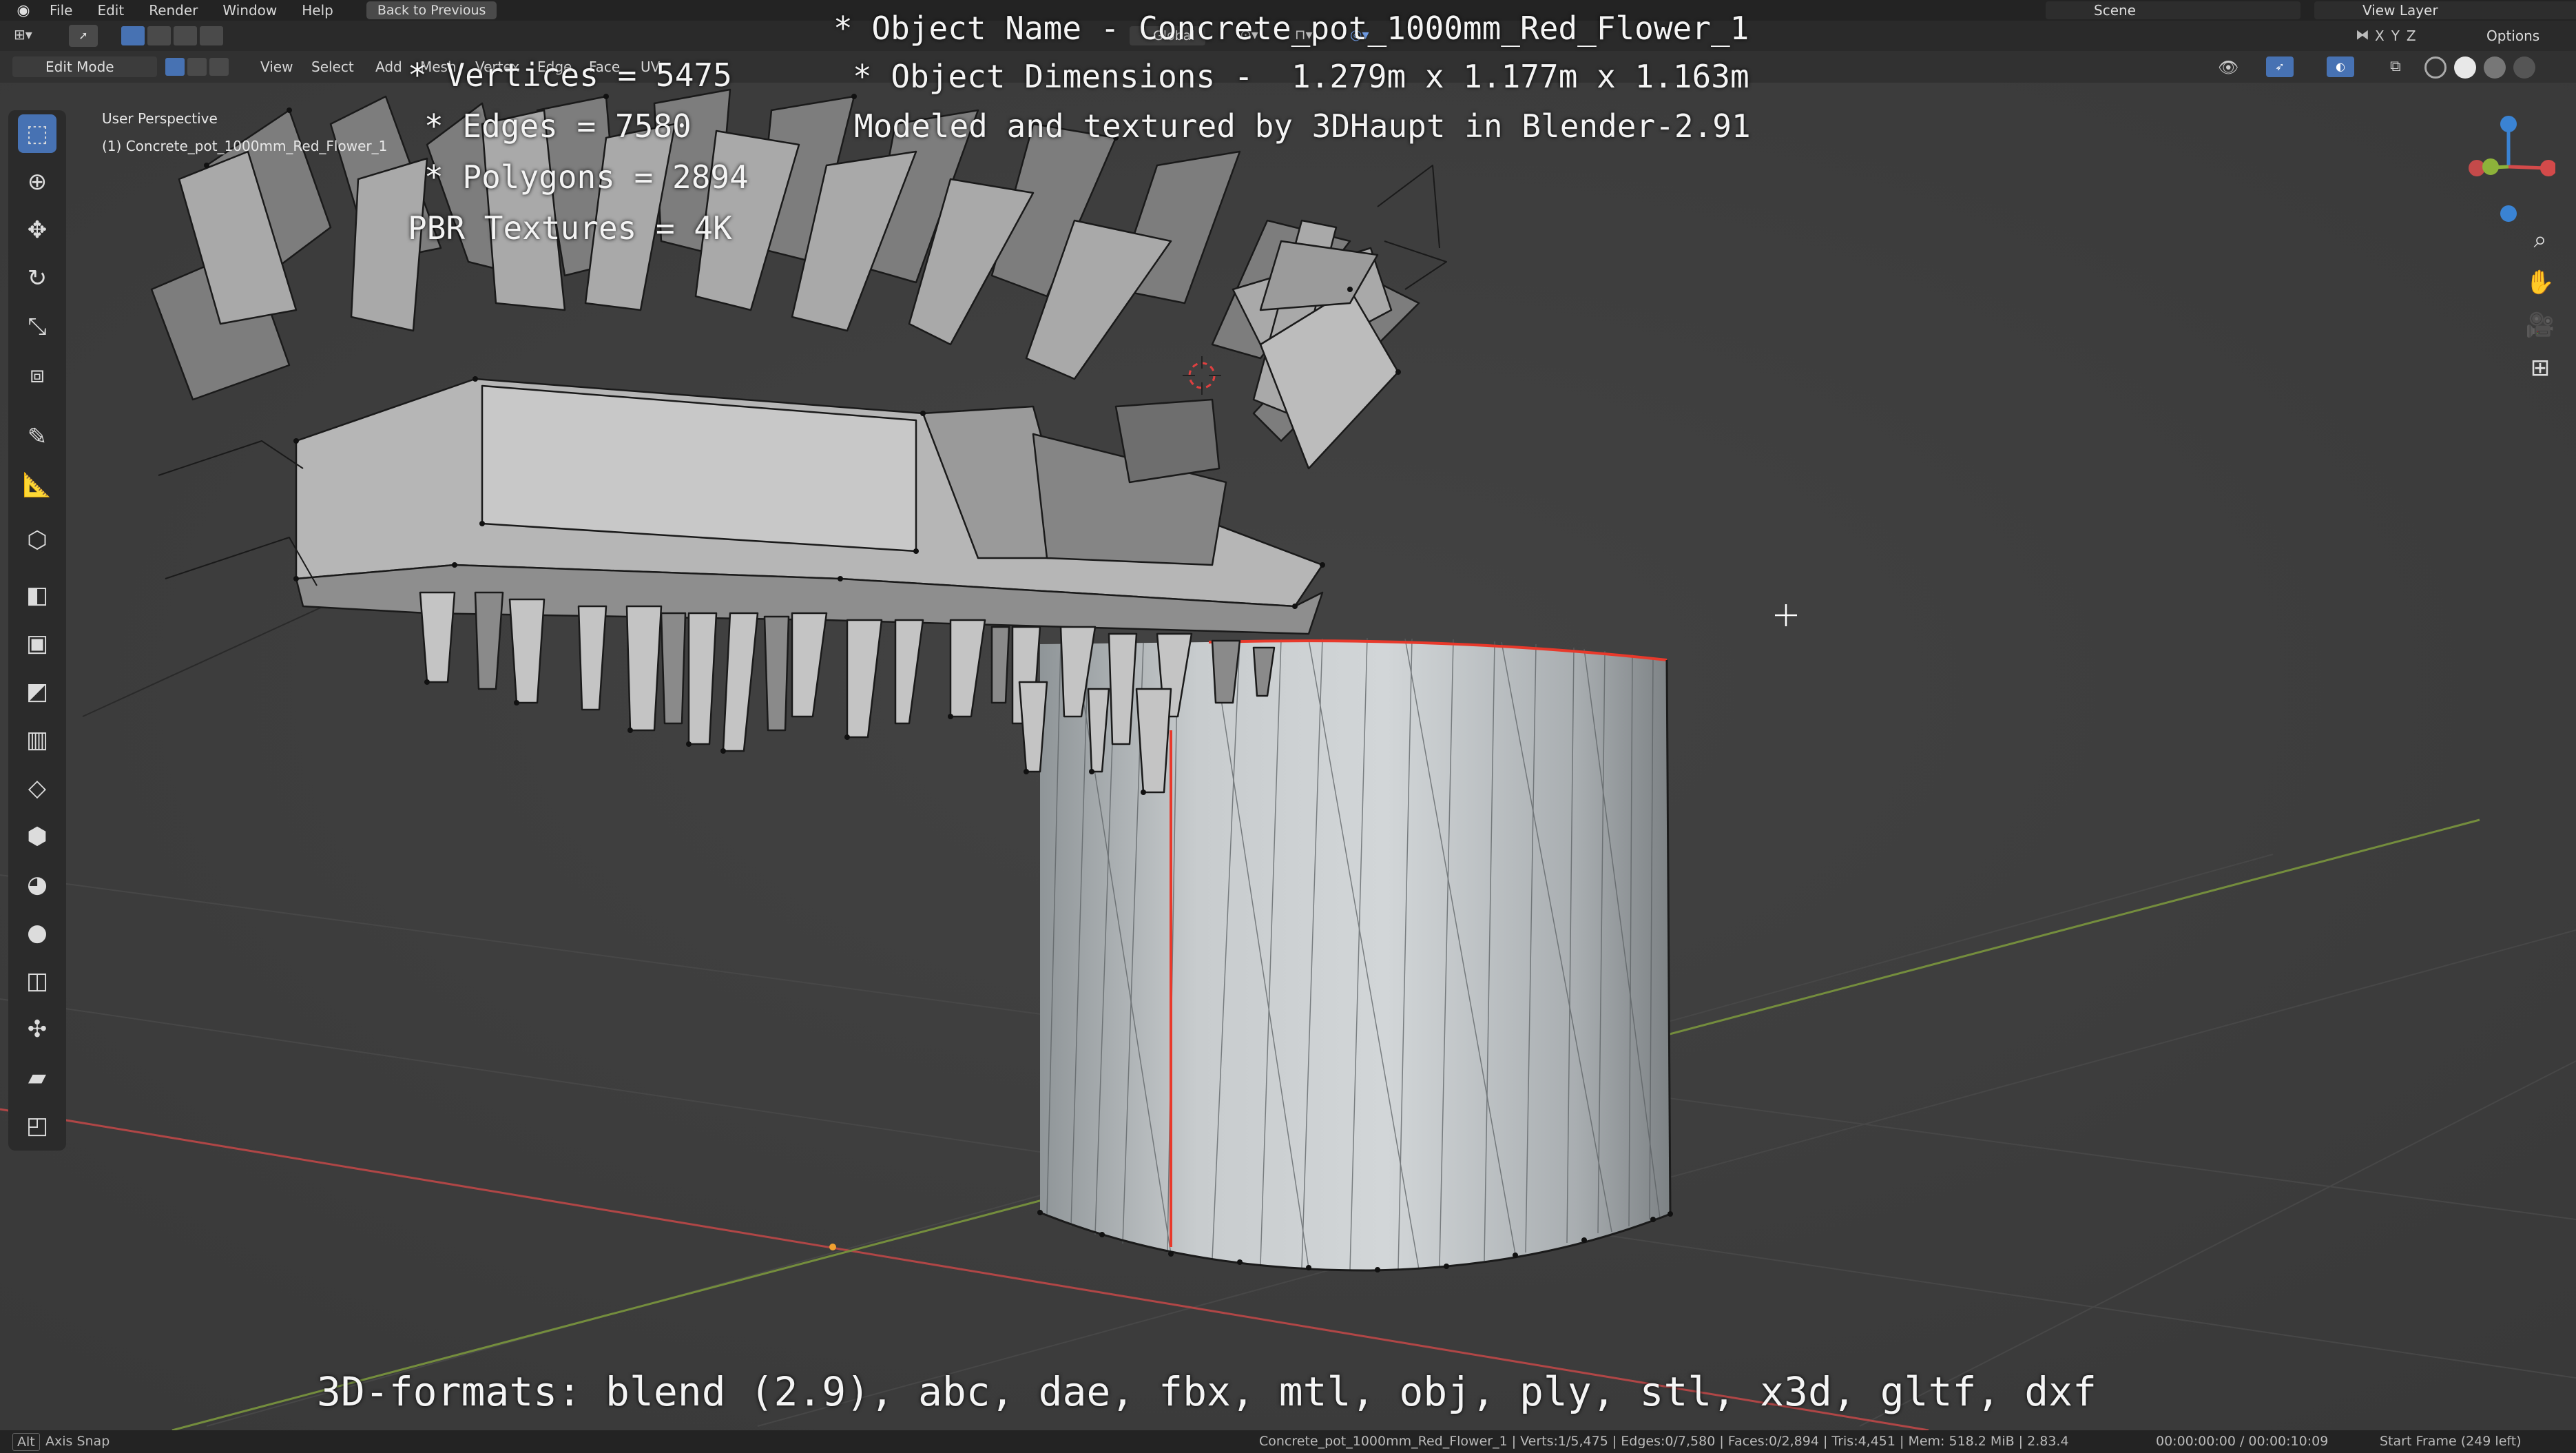  What do you see at coordinates (2481, 68) in the screenshot?
I see `shading-modes` at bounding box center [2481, 68].